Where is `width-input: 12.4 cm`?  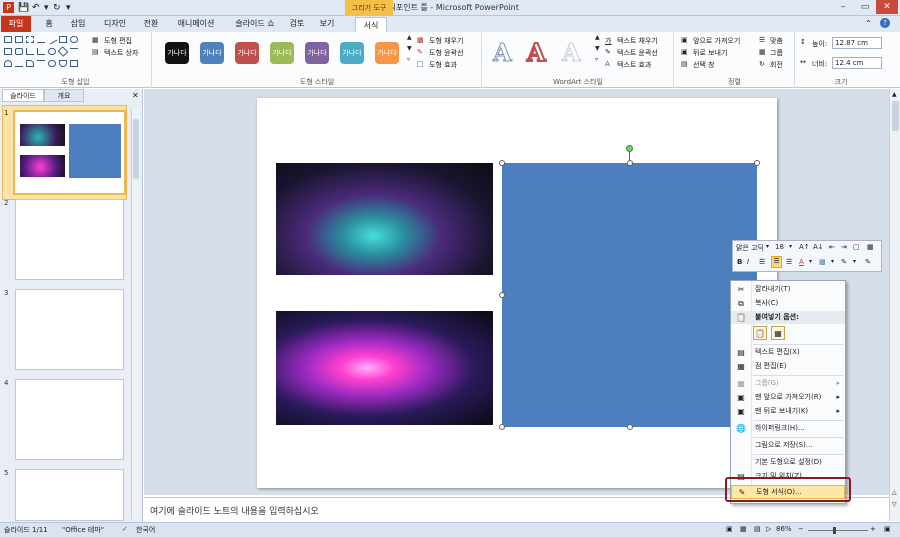 width-input: 12.4 cm is located at coordinates (857, 63).